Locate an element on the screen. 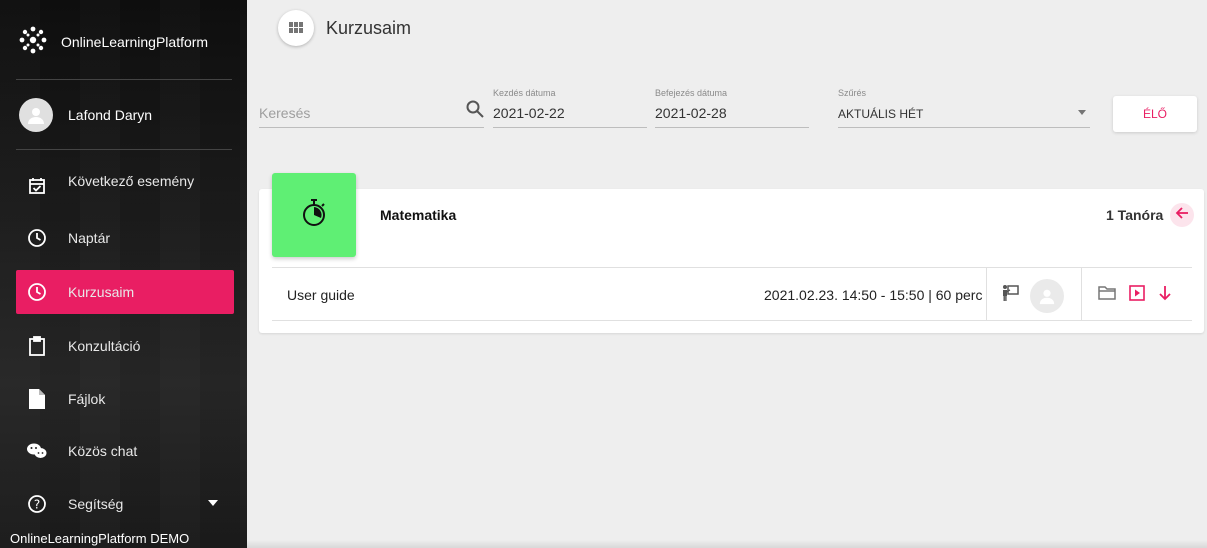 Image resolution: width=1207 pixels, height=548 pixels. sidebar-item-label: Konzultáció is located at coordinates (104, 346).